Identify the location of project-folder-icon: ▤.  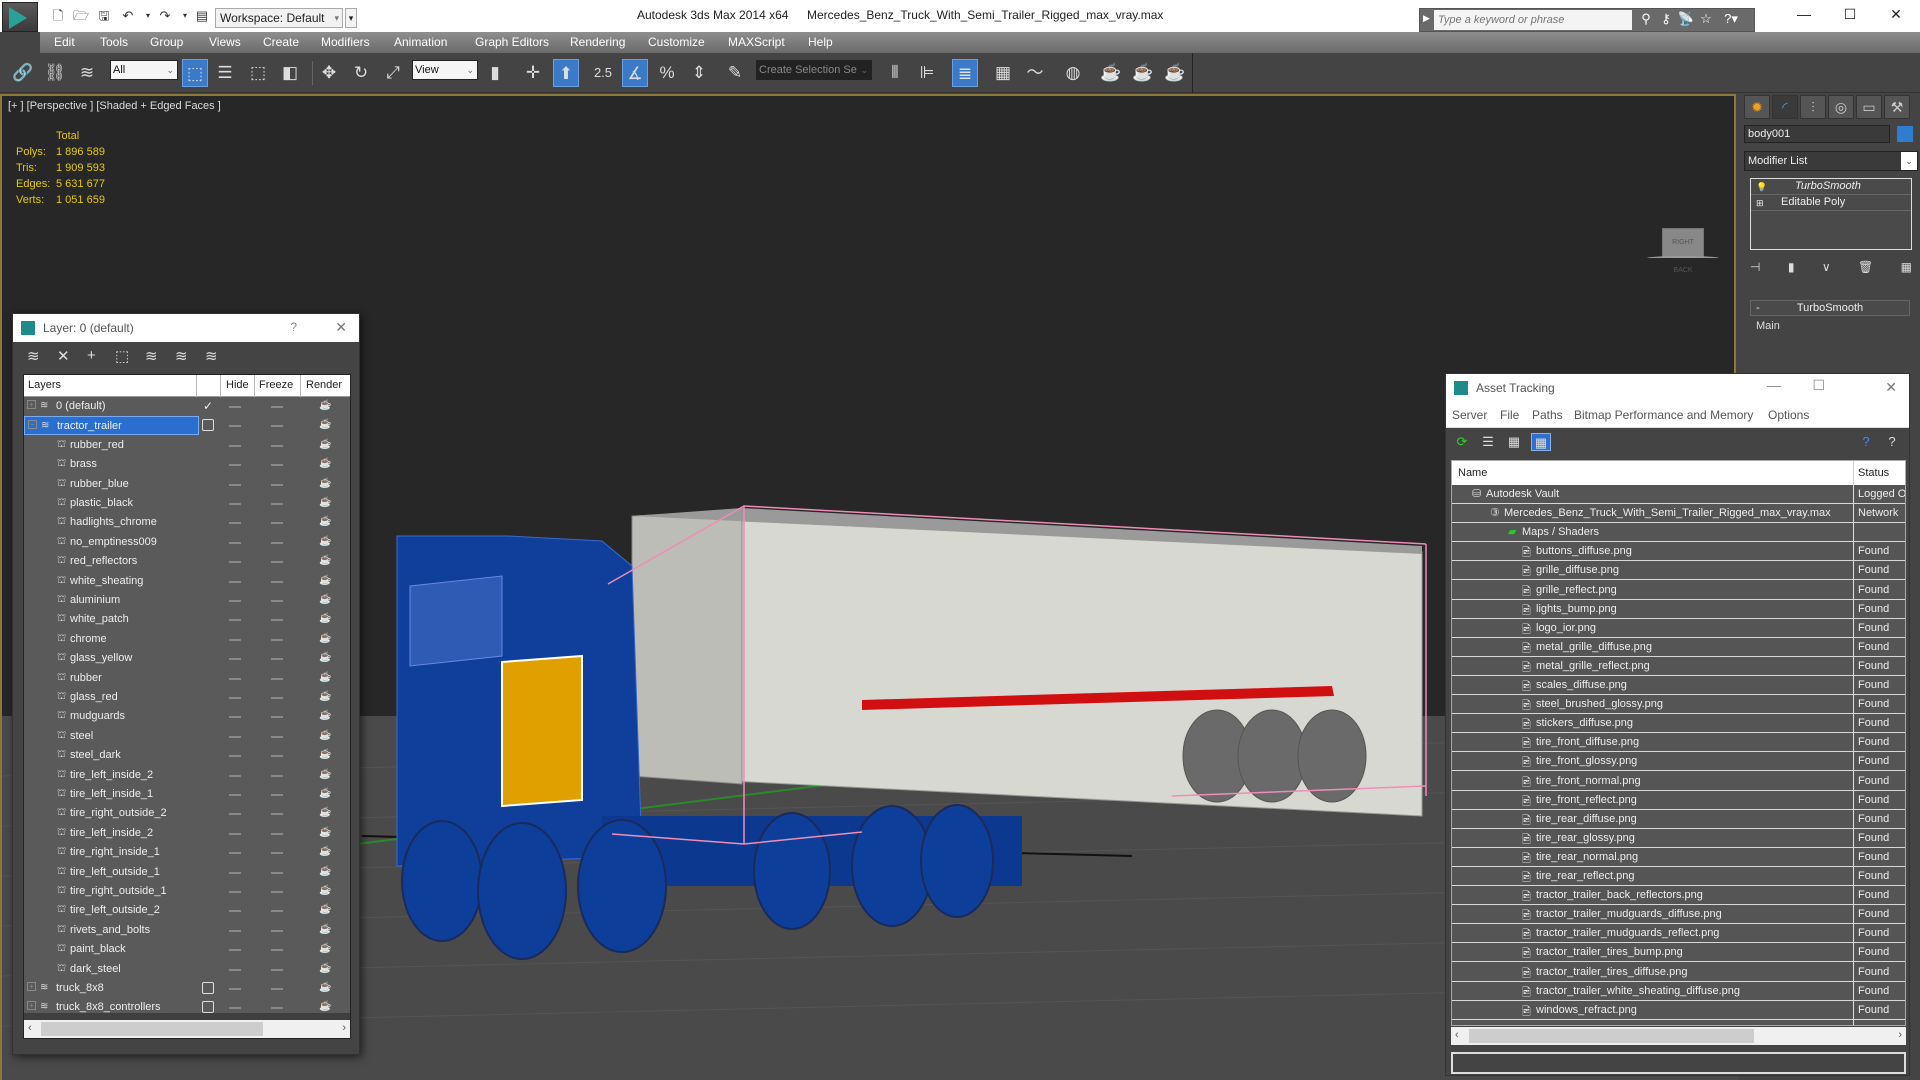
(202, 16).